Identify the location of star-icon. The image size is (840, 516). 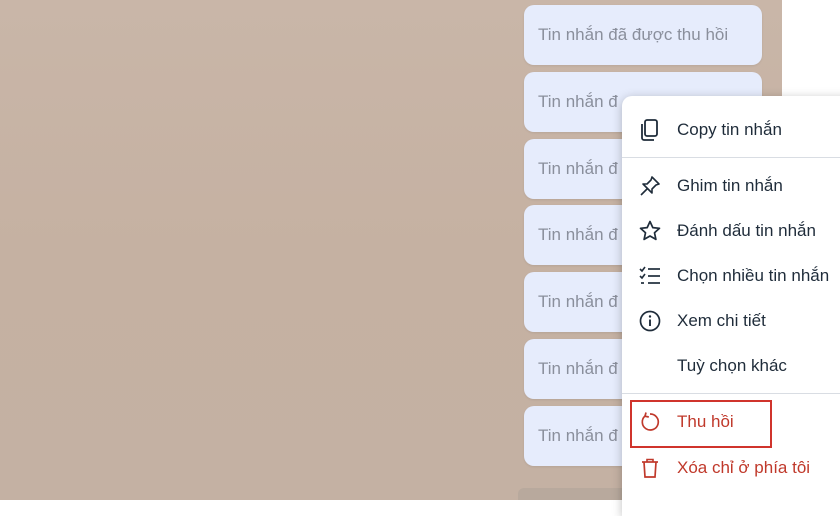
(650, 231).